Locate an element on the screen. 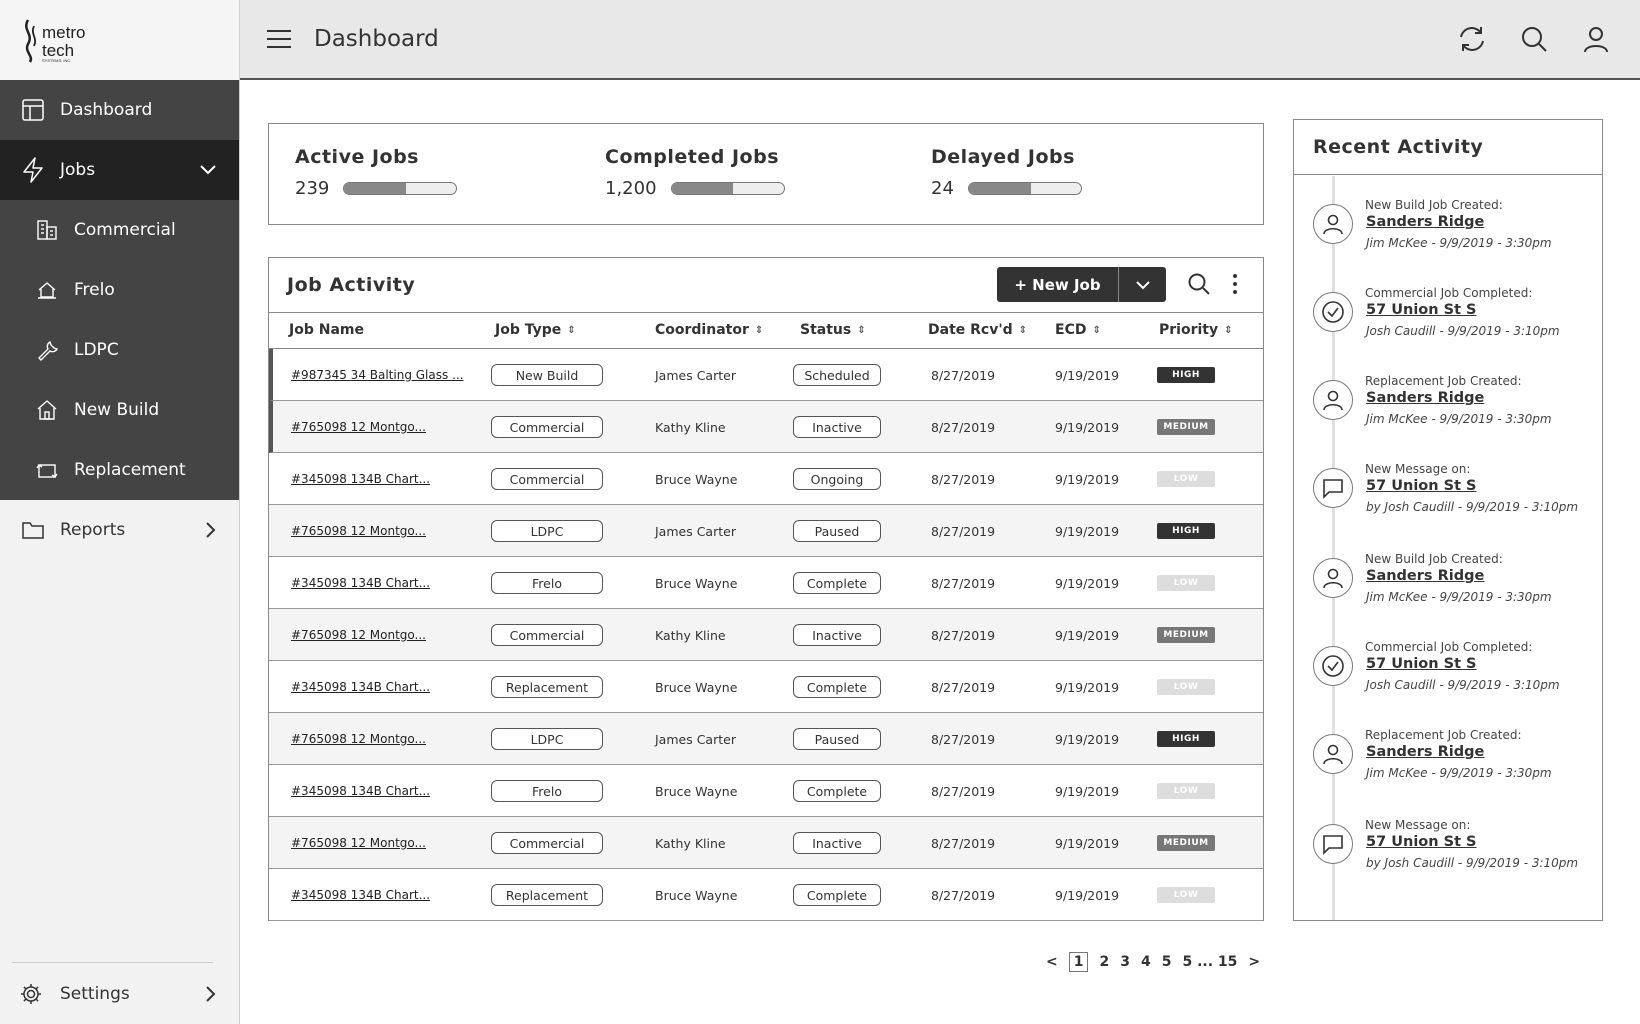 The image size is (1640, 1024). pagination-page: 5 ... 15 is located at coordinates (1209, 962).